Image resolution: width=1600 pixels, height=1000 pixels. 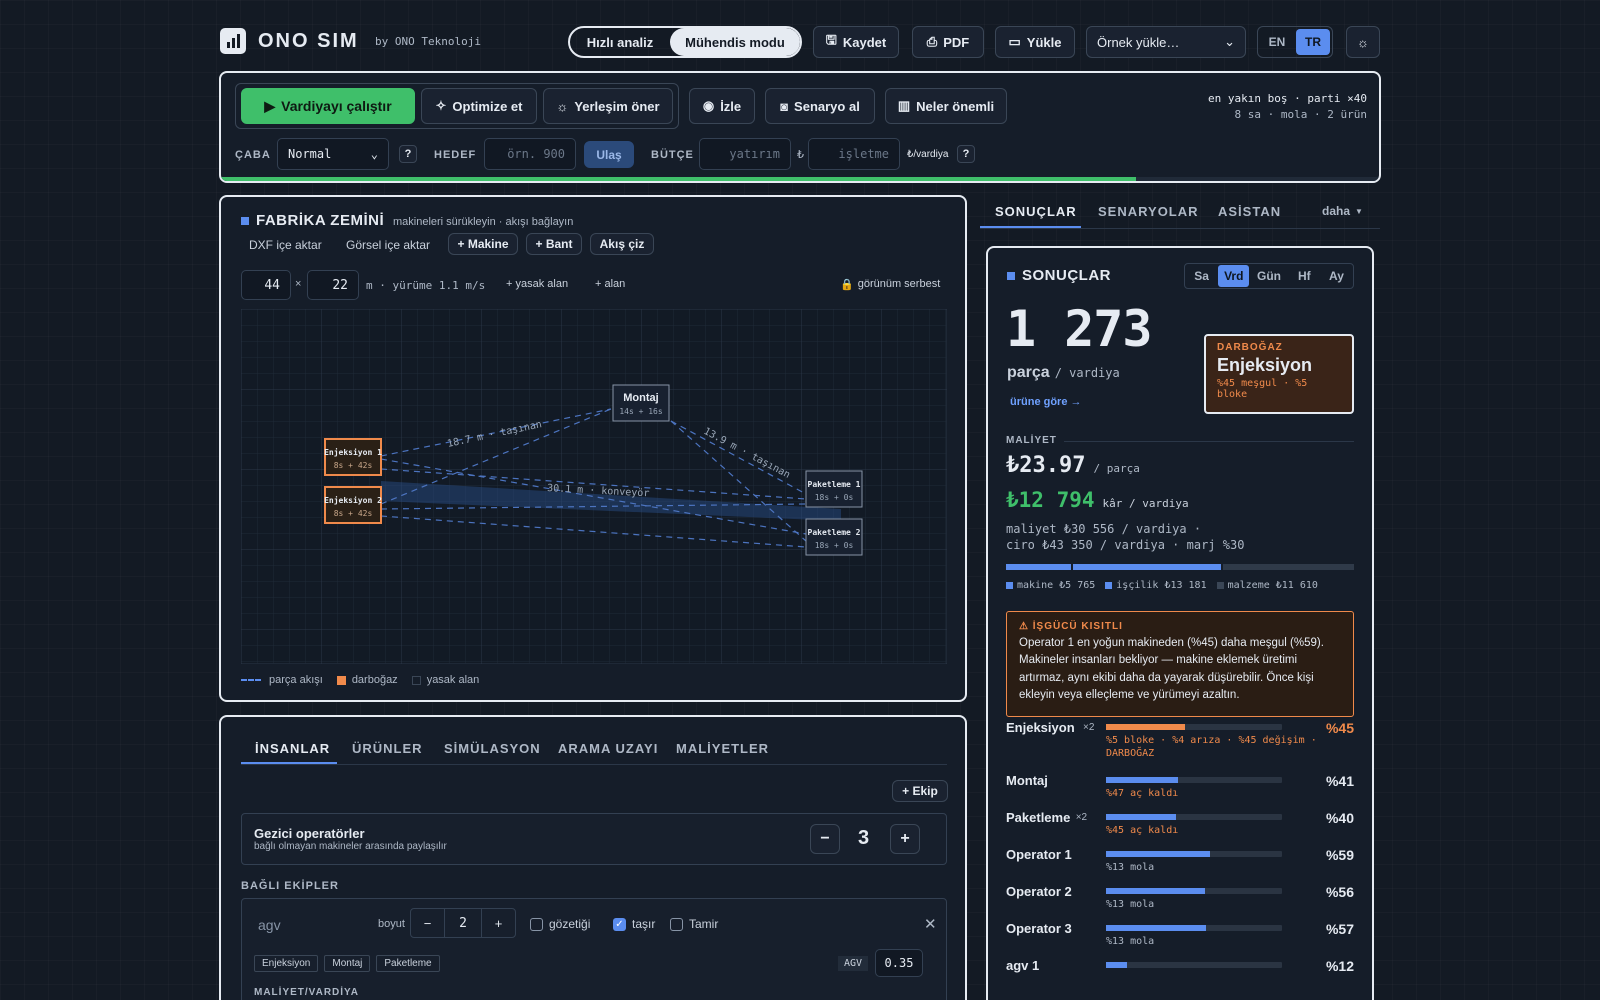 I want to click on optimize-button: ✧ Optimize et, so click(x=479, y=106).